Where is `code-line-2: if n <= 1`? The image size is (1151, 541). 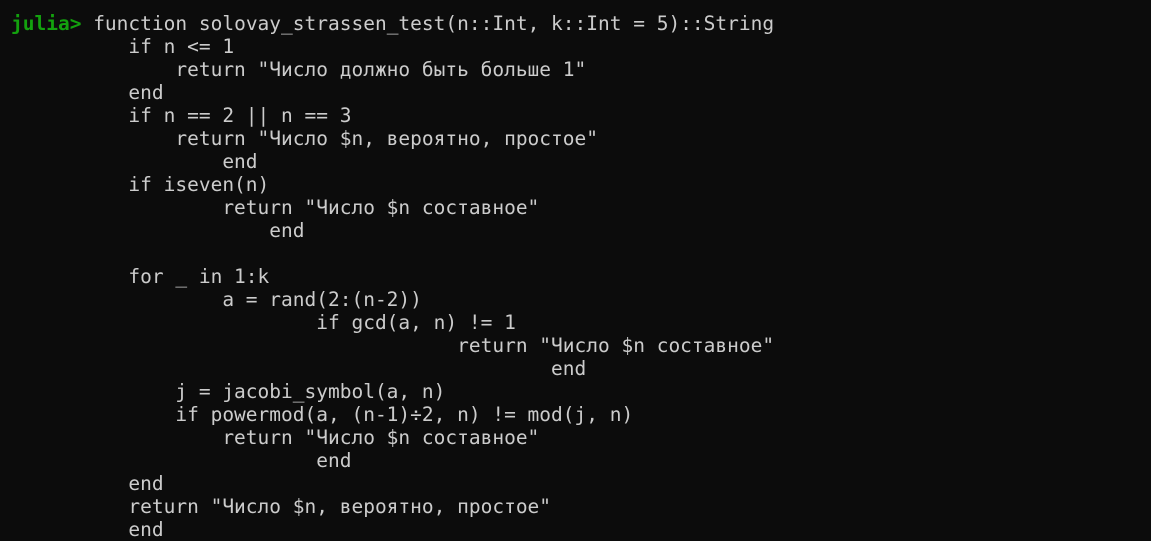 code-line-2: if n <= 1 is located at coordinates (123, 46).